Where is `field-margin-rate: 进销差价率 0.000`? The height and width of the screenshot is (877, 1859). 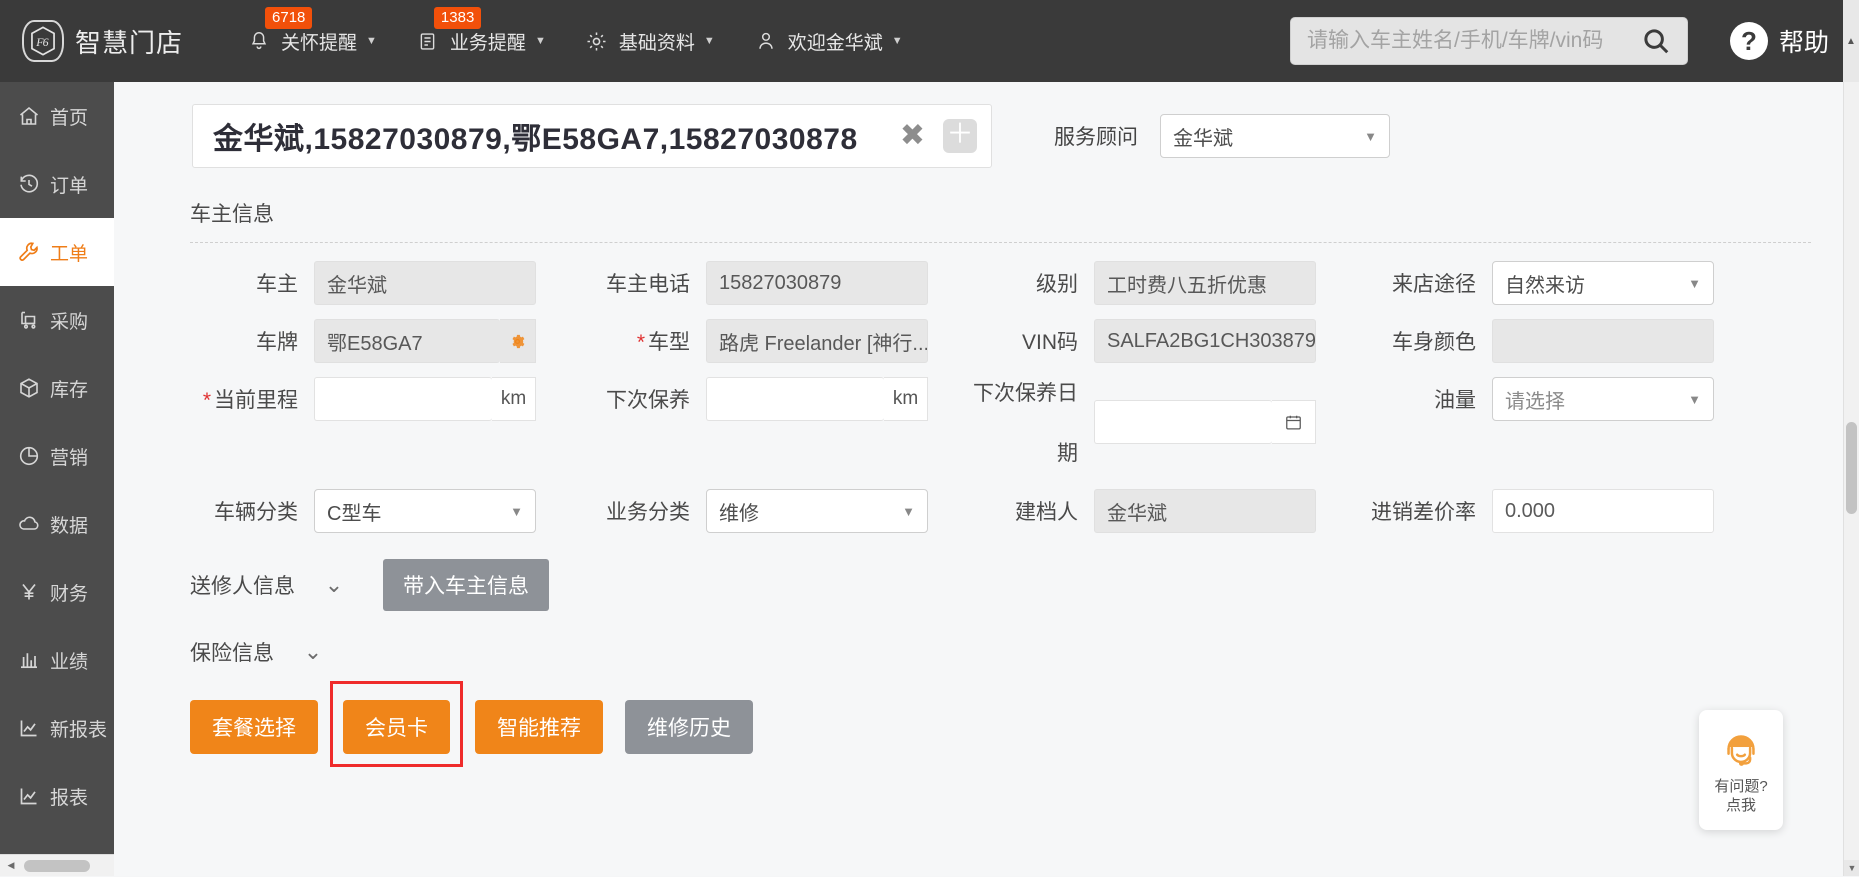 field-margin-rate: 进销差价率 0.000 is located at coordinates (1541, 511).